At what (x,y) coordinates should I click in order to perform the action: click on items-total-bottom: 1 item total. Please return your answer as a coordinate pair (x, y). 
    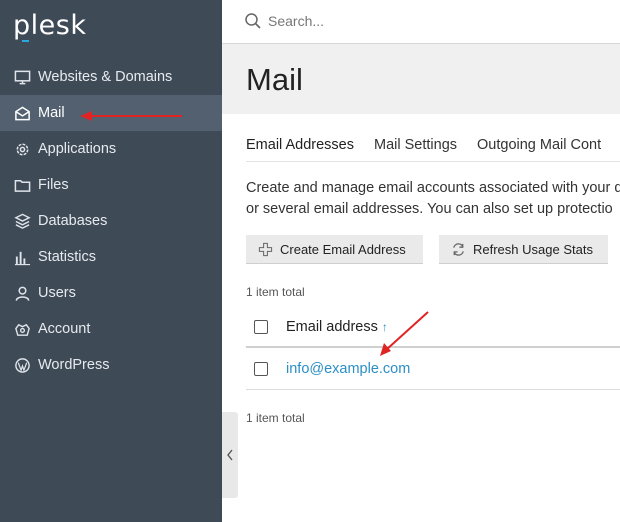
    Looking at the image, I should click on (275, 418).